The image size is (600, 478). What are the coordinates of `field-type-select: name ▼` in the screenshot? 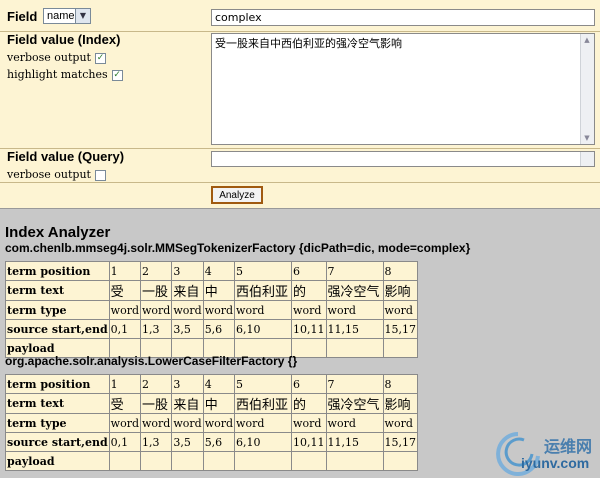 It's located at (67, 16).